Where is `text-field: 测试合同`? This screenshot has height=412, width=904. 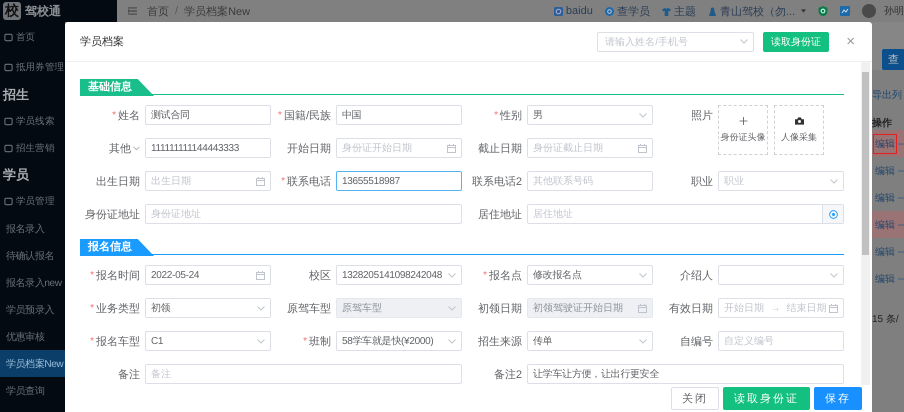
text-field: 测试合同 is located at coordinates (208, 115).